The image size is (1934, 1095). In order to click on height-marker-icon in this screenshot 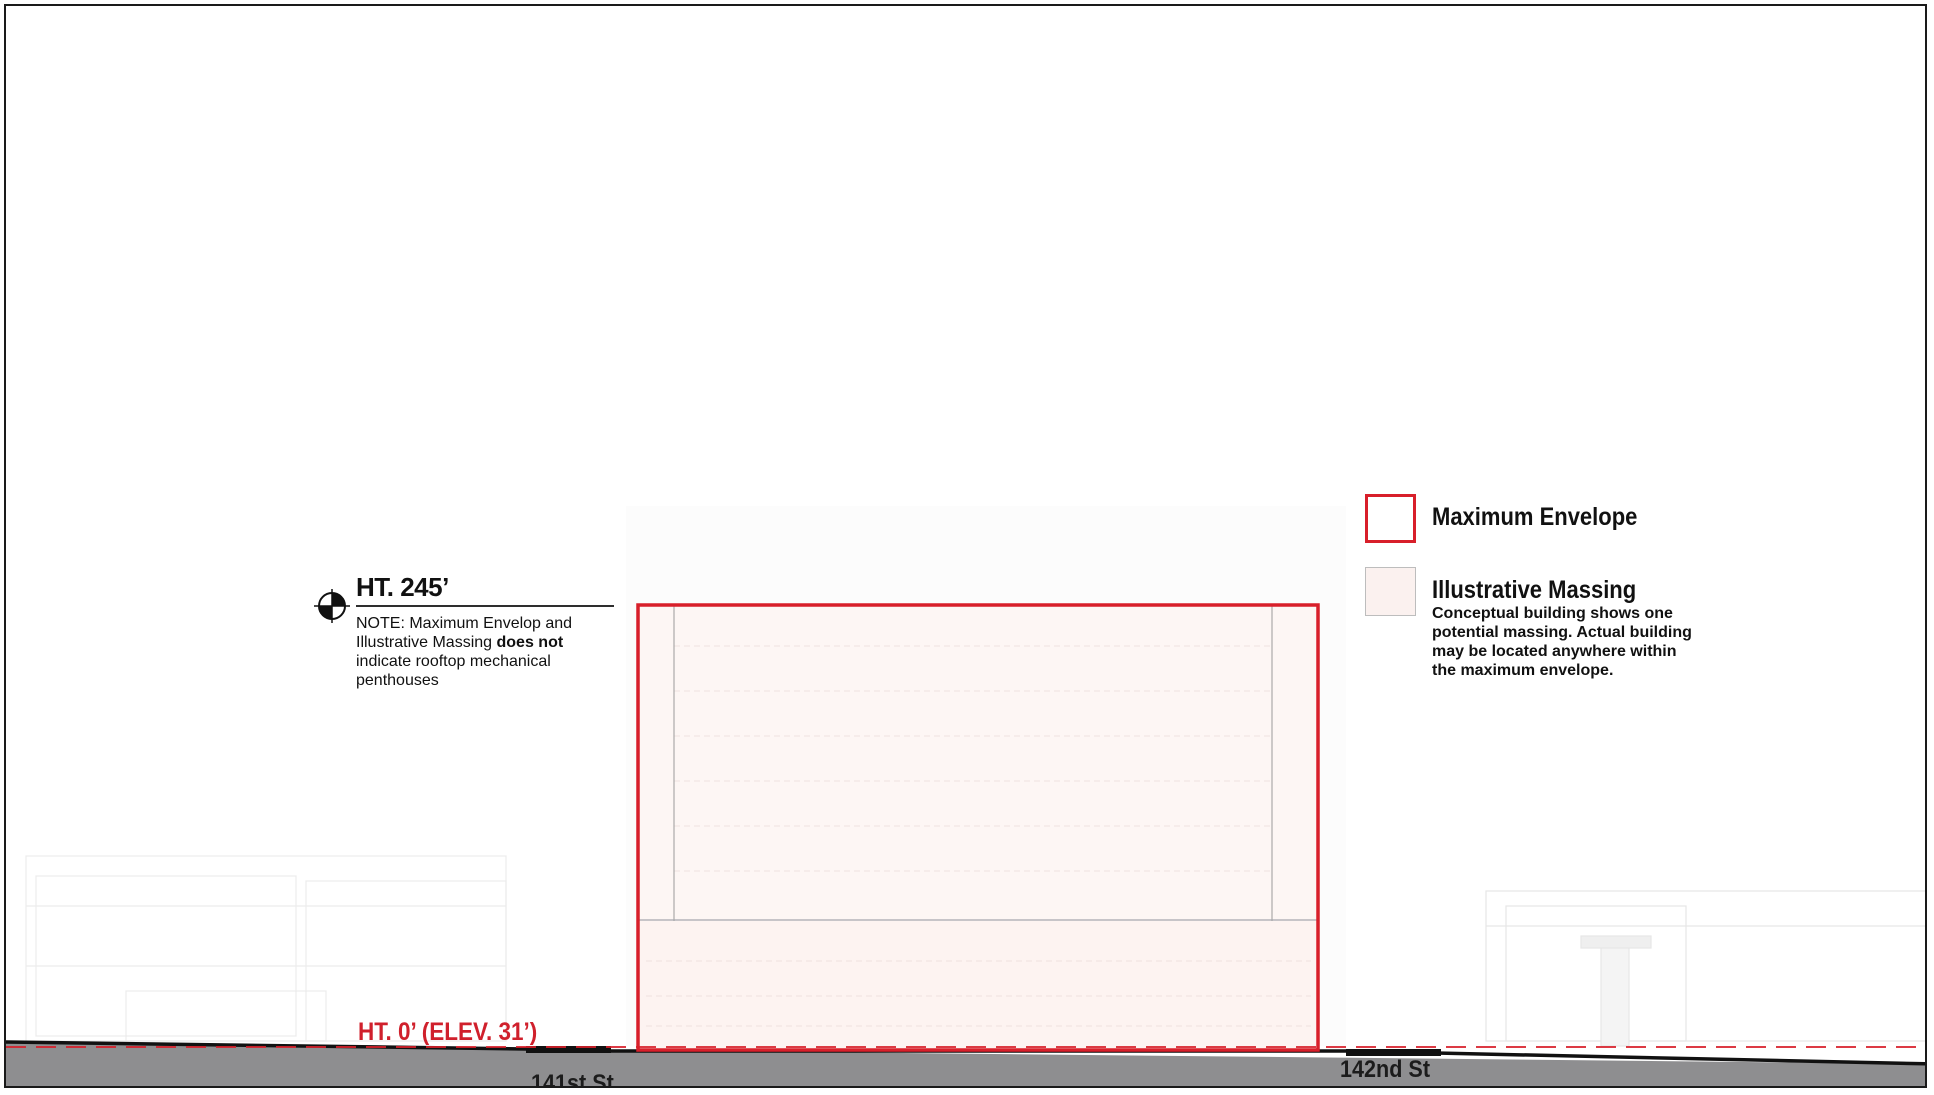, I will do `click(332, 606)`.